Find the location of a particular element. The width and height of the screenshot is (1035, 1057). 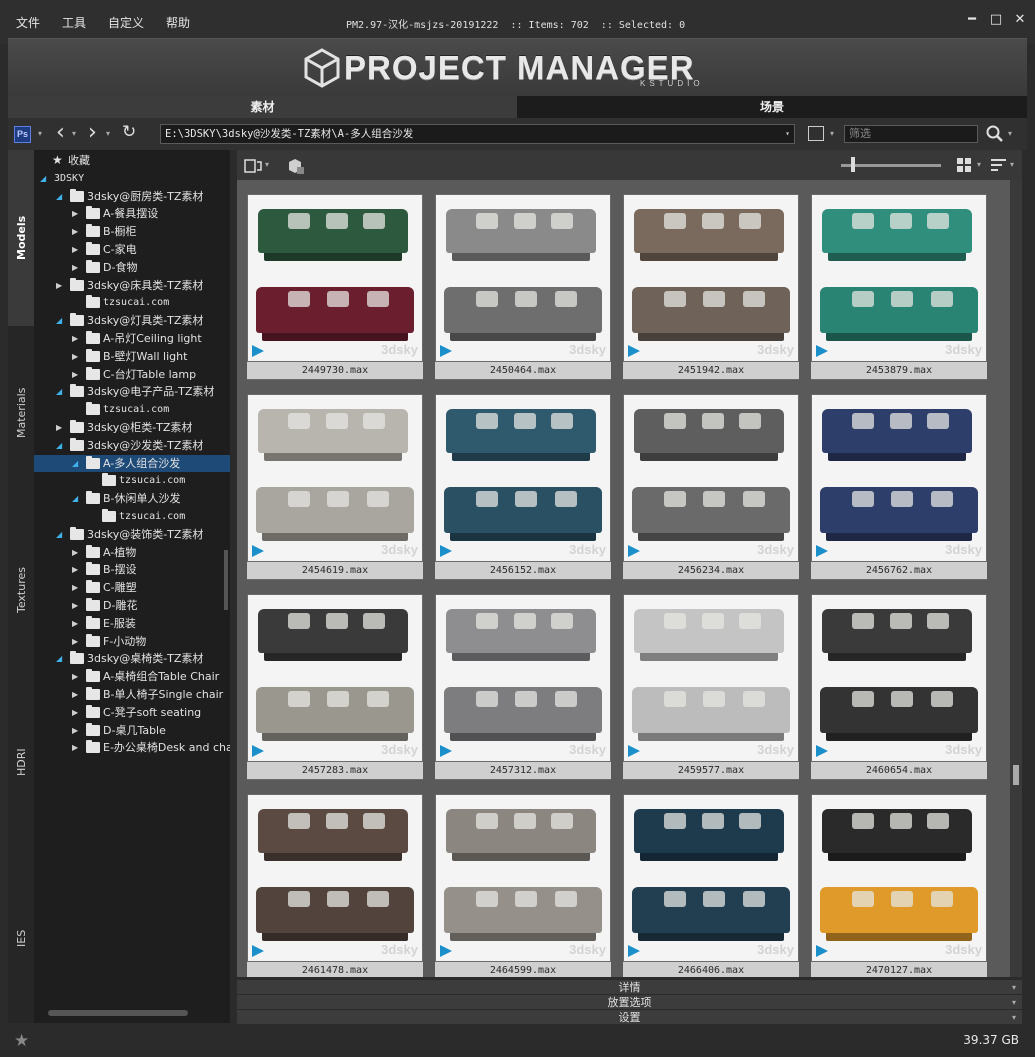

tree-item: ◢ 3DSKY is located at coordinates (132, 178).